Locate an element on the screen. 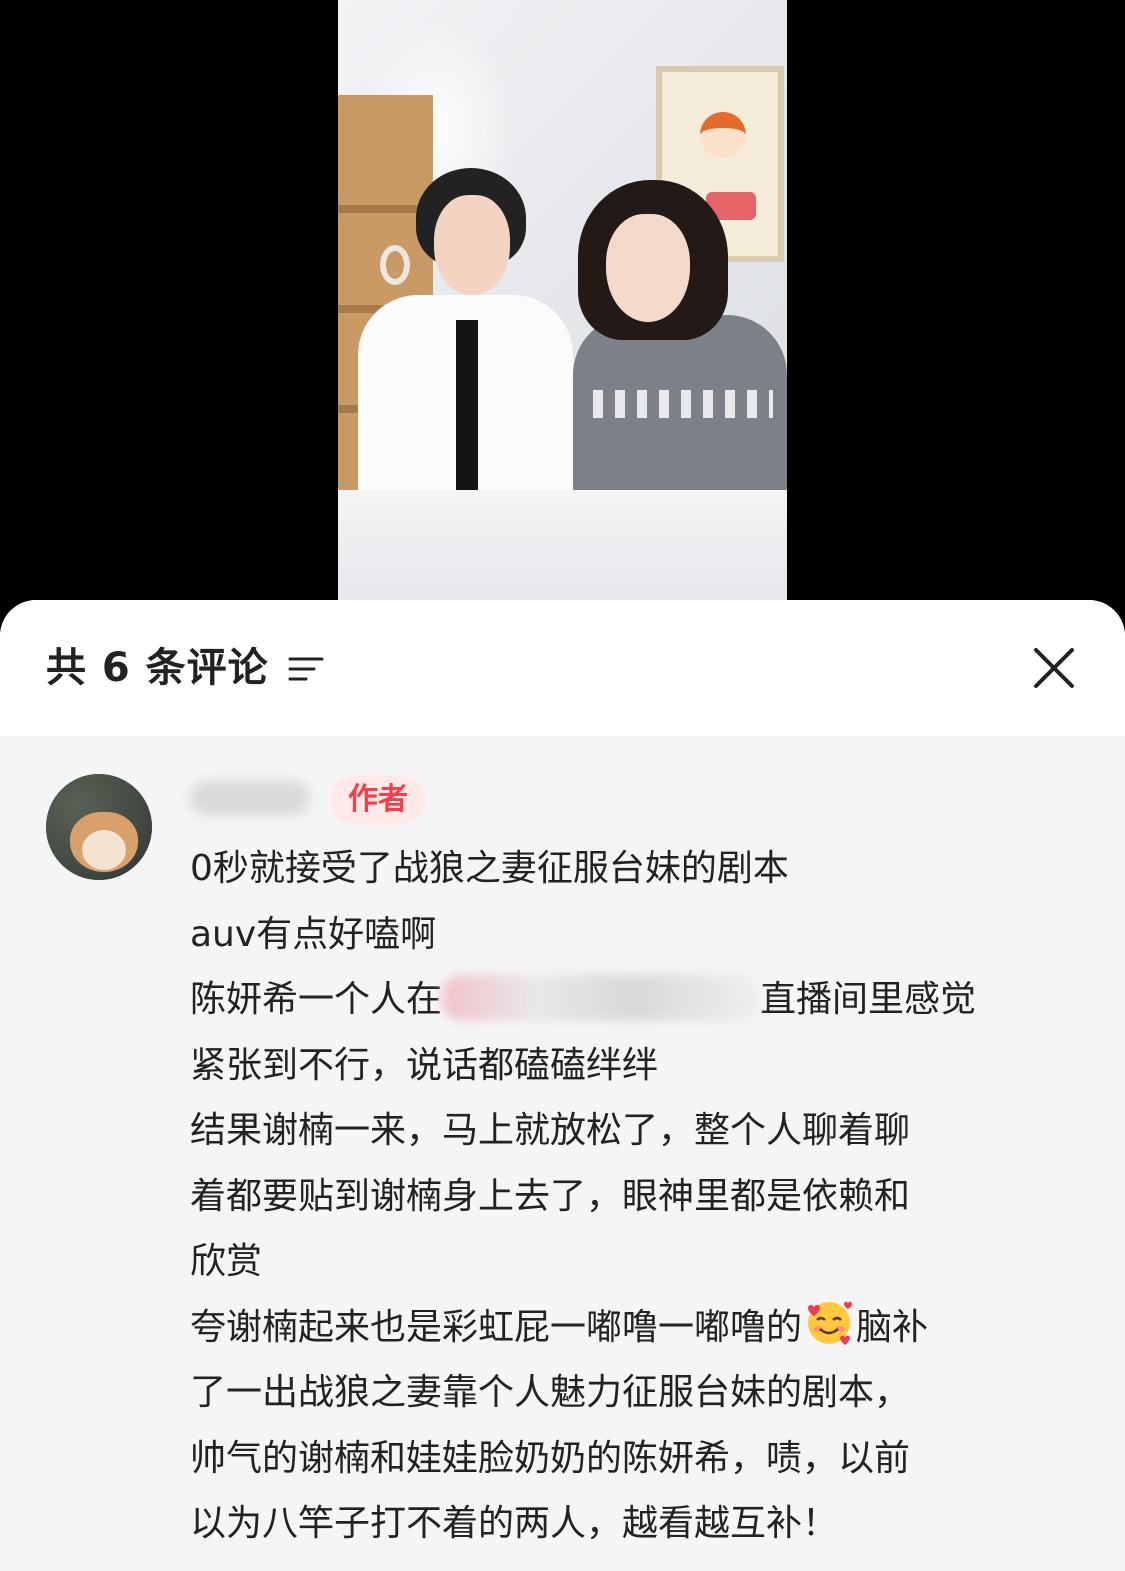  comment-line: 夸谢楠起来也是彩虹屁一嘟噜一嘟噜的 脑补 is located at coordinates (635, 1328).